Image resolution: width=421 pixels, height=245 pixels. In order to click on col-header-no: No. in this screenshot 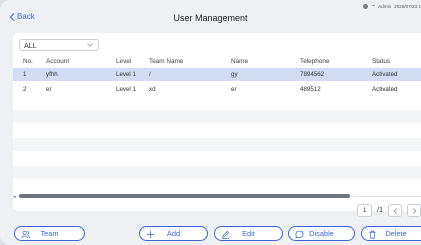, I will do `click(28, 61)`.